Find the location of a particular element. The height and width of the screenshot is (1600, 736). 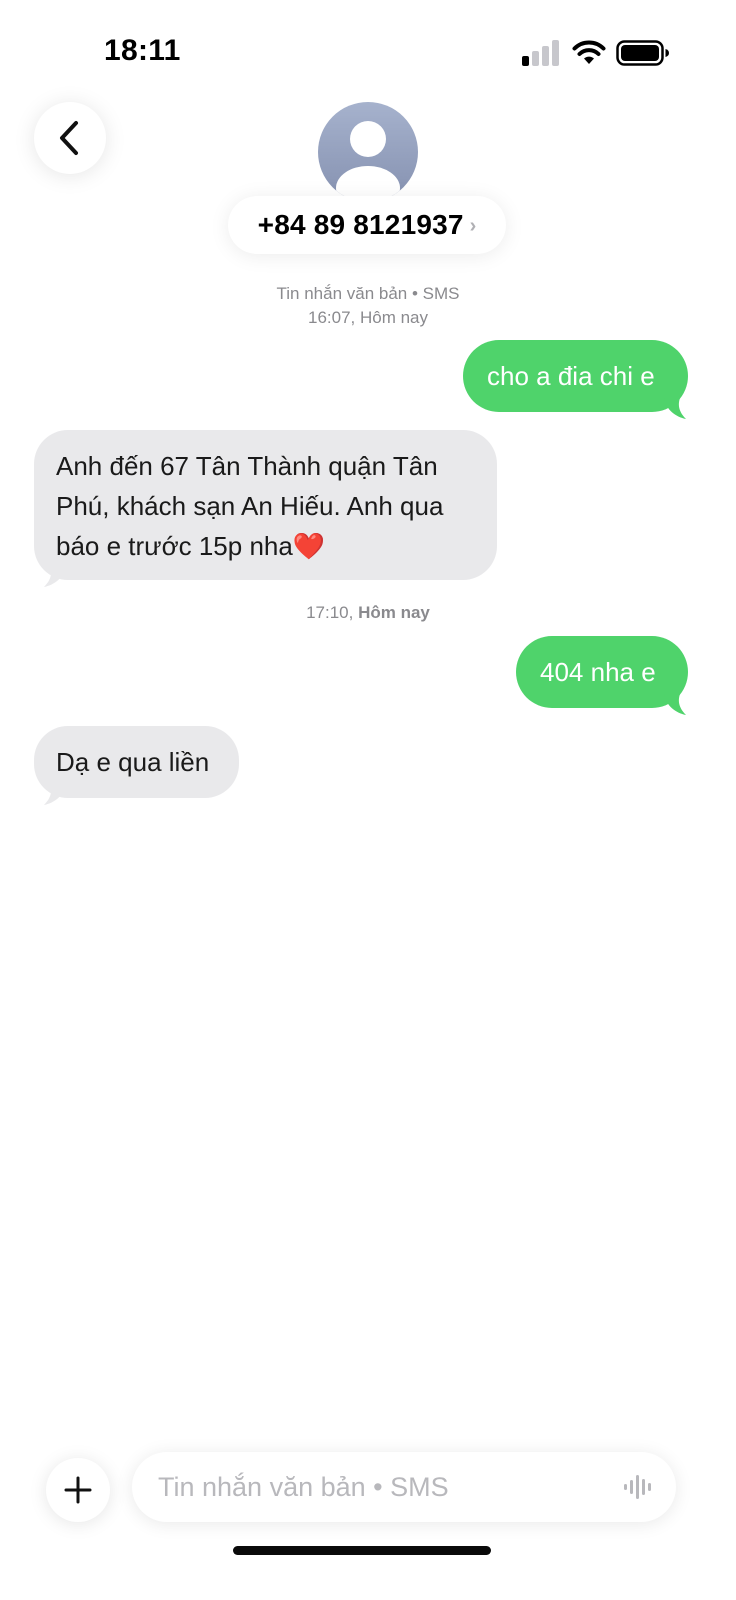

contact-header-button: +84 89 8121937 › is located at coordinates (367, 225).